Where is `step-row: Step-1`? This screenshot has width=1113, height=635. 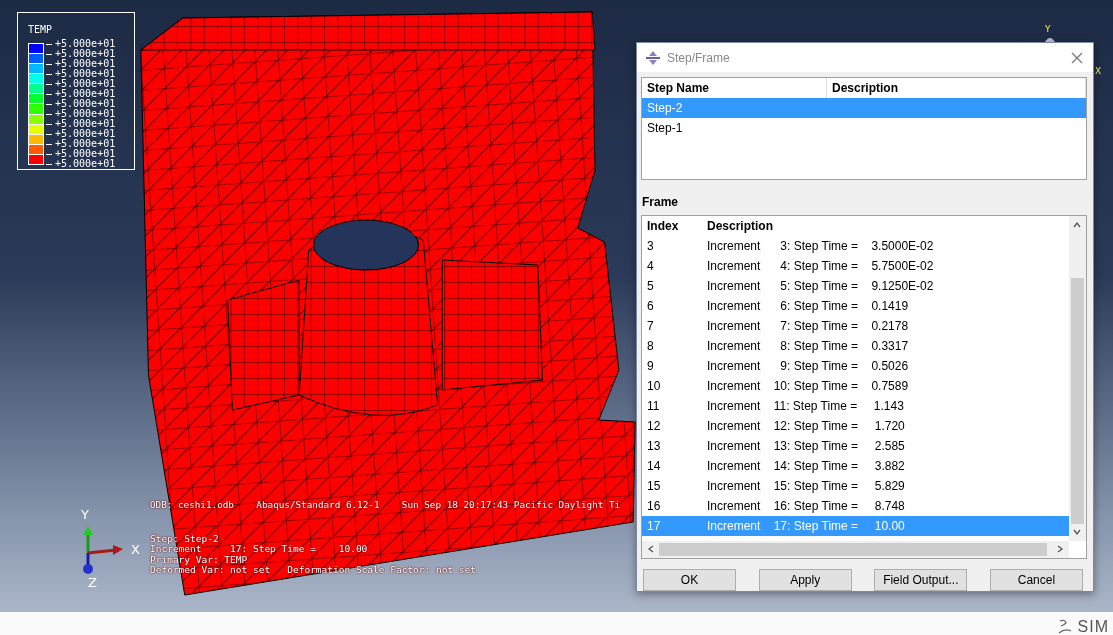
step-row: Step-1 is located at coordinates (864, 128).